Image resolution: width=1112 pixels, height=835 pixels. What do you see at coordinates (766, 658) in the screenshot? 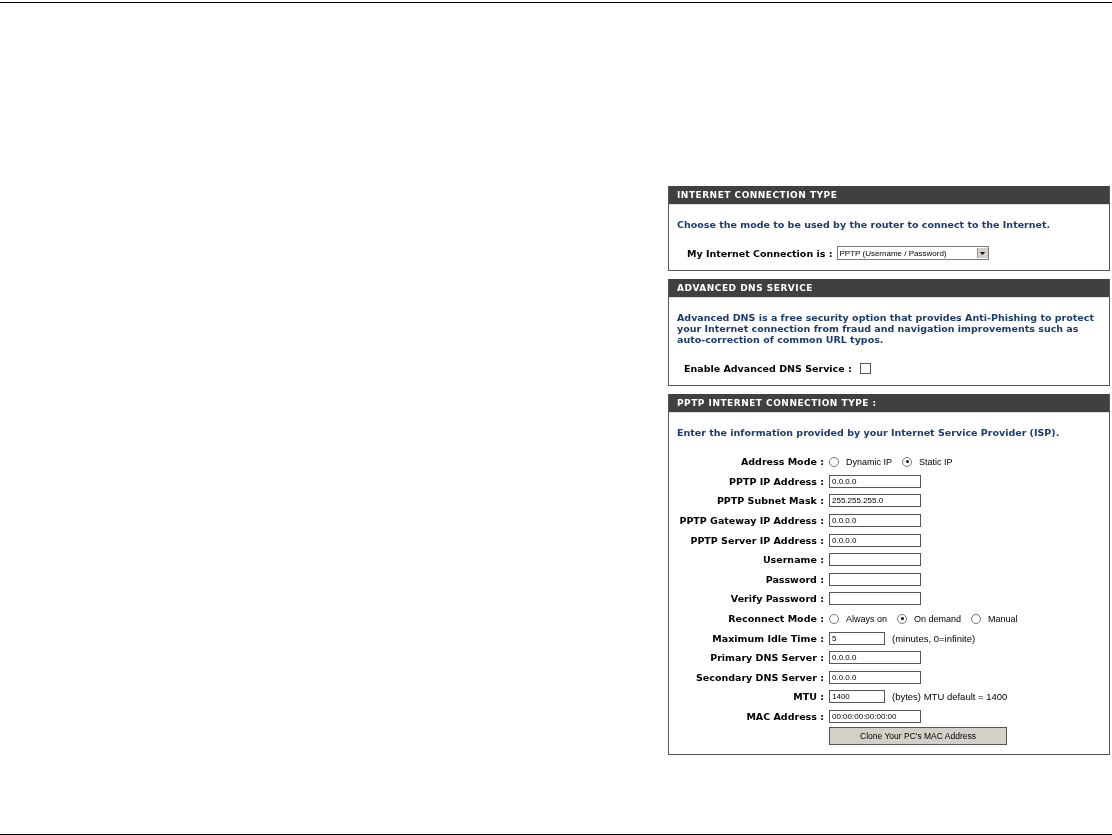
I see `field-label: Primary DNS Server :` at bounding box center [766, 658].